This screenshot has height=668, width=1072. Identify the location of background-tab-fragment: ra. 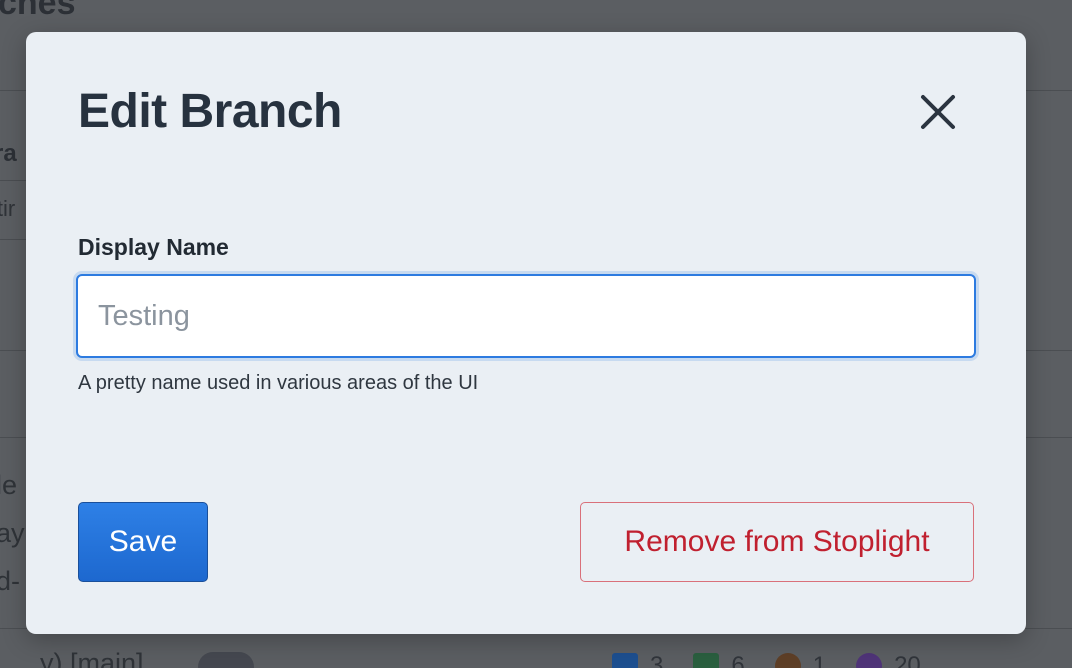
(8, 153).